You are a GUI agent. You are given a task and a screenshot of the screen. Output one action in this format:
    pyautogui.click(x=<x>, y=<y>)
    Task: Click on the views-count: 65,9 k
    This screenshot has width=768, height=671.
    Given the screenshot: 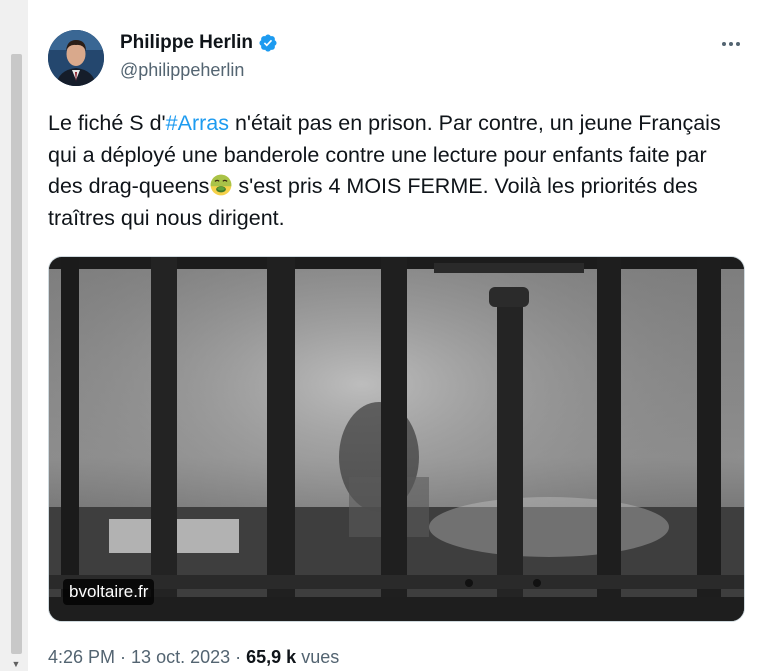 What is the action you would take?
    pyautogui.click(x=271, y=657)
    